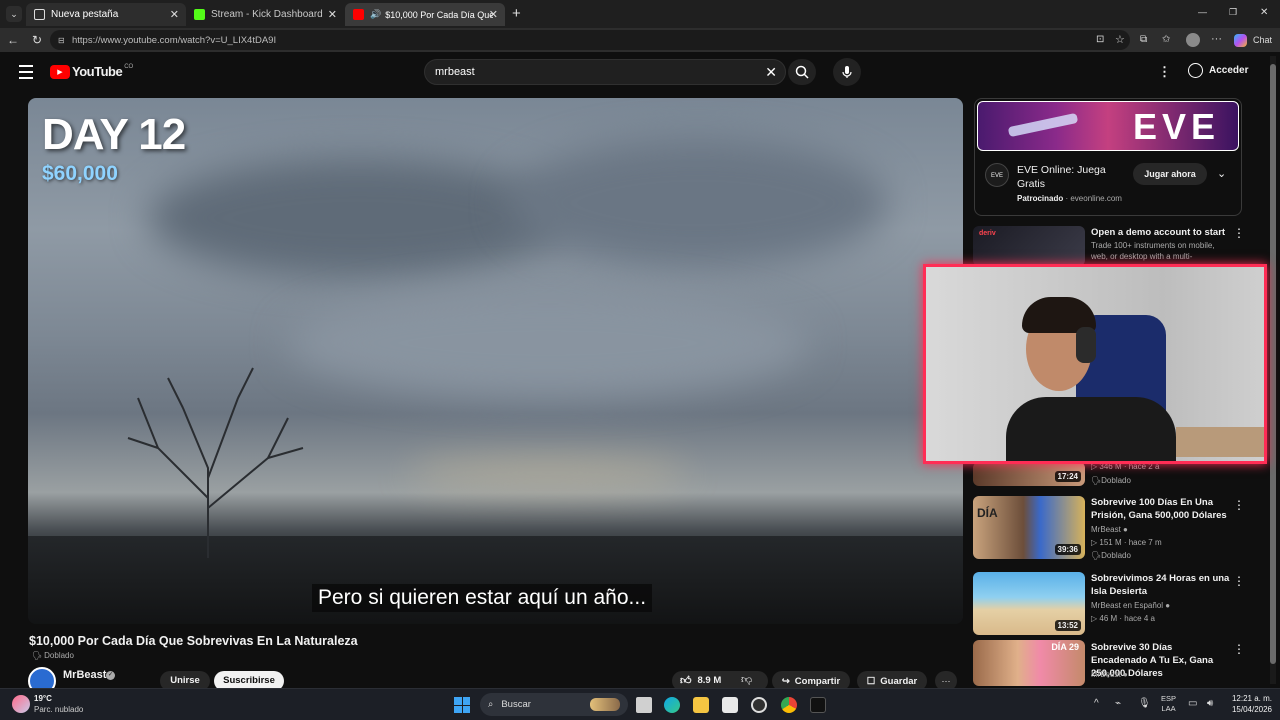 This screenshot has height=720, width=1280. I want to click on display-icon: ▭, so click(1192, 703).